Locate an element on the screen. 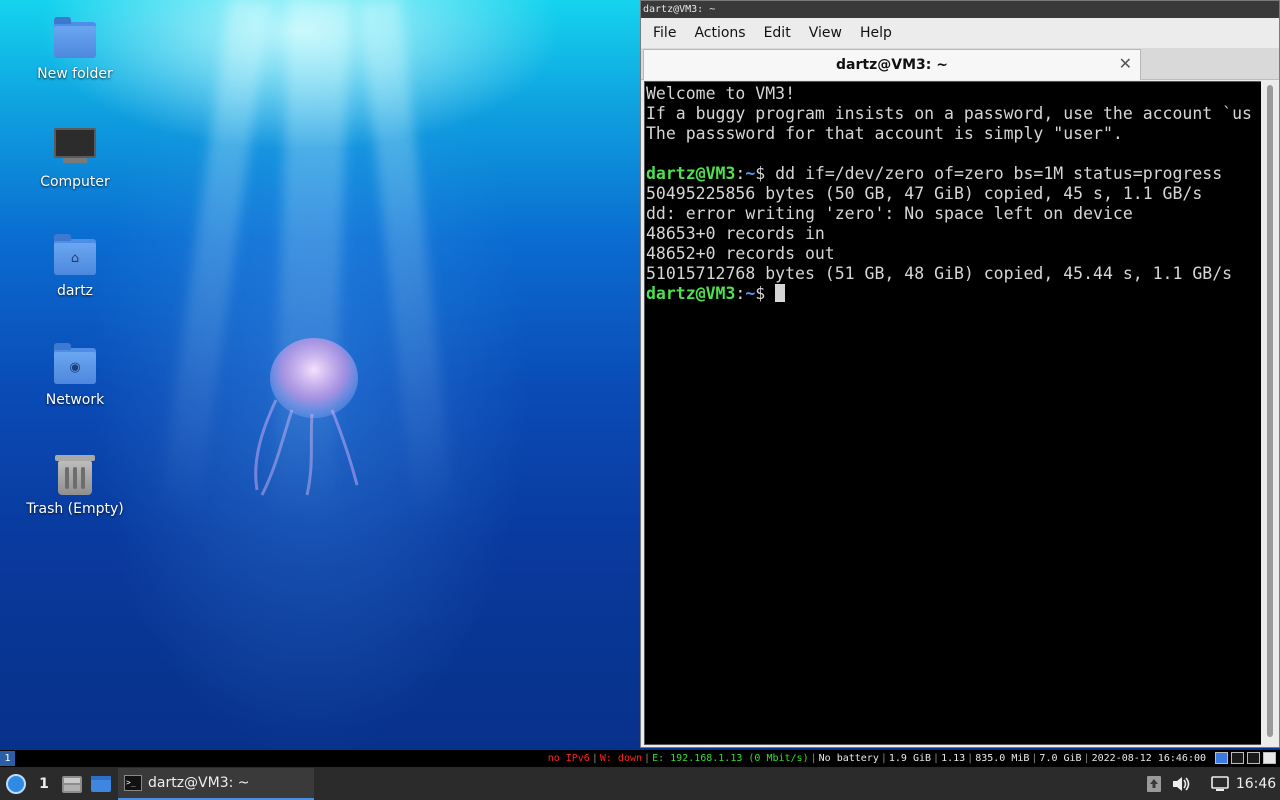 This screenshot has width=1280, height=800. taskbar: 1 >_ dartz@VM3: ~ 16:46 is located at coordinates (640, 784).